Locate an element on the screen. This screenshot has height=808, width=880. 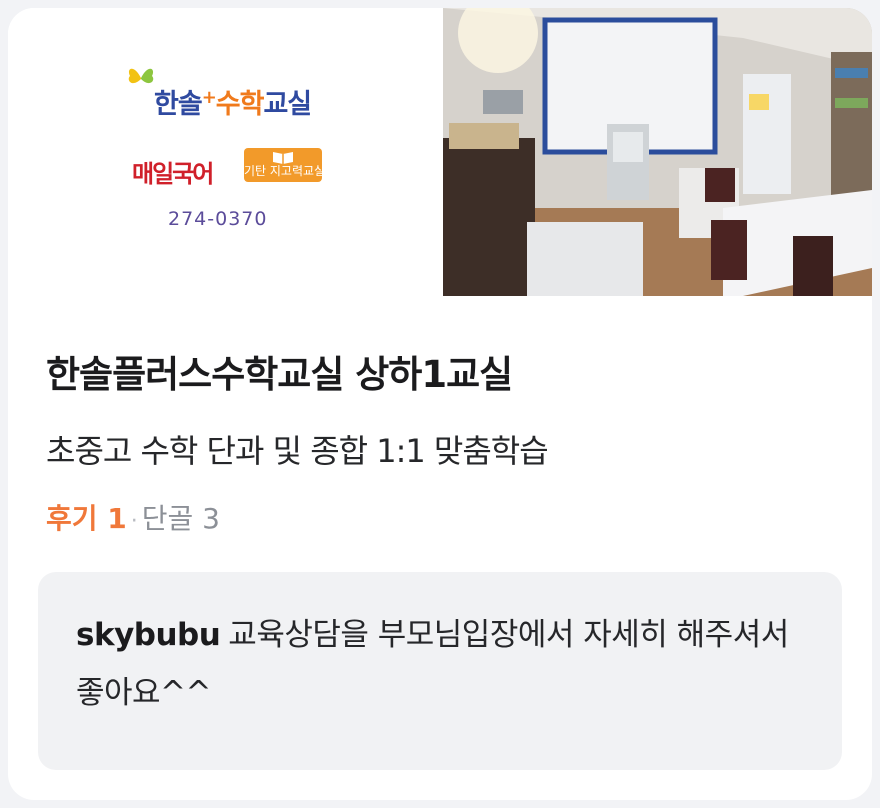
business-stats: 후기 1 · 단골 3 is located at coordinates (133, 517).